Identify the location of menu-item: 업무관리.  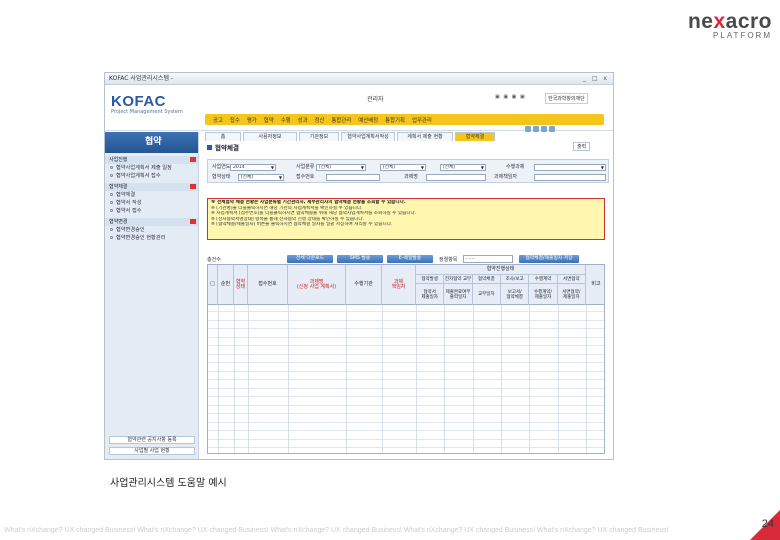
(422, 120).